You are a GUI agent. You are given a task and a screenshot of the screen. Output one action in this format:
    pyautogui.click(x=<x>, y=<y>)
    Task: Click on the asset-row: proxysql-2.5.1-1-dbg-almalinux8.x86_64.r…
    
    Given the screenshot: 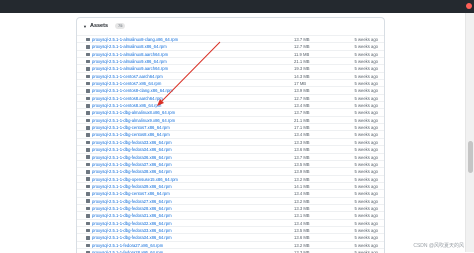 What is the action you would take?
    pyautogui.click(x=230, y=111)
    